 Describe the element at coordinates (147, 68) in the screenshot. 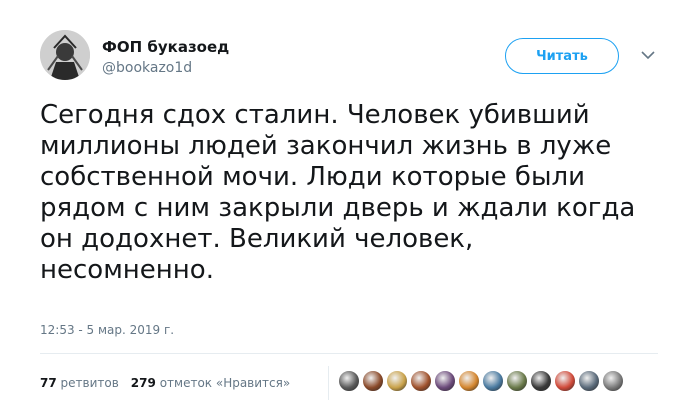

I see `user-handle: @bookazo1d` at that location.